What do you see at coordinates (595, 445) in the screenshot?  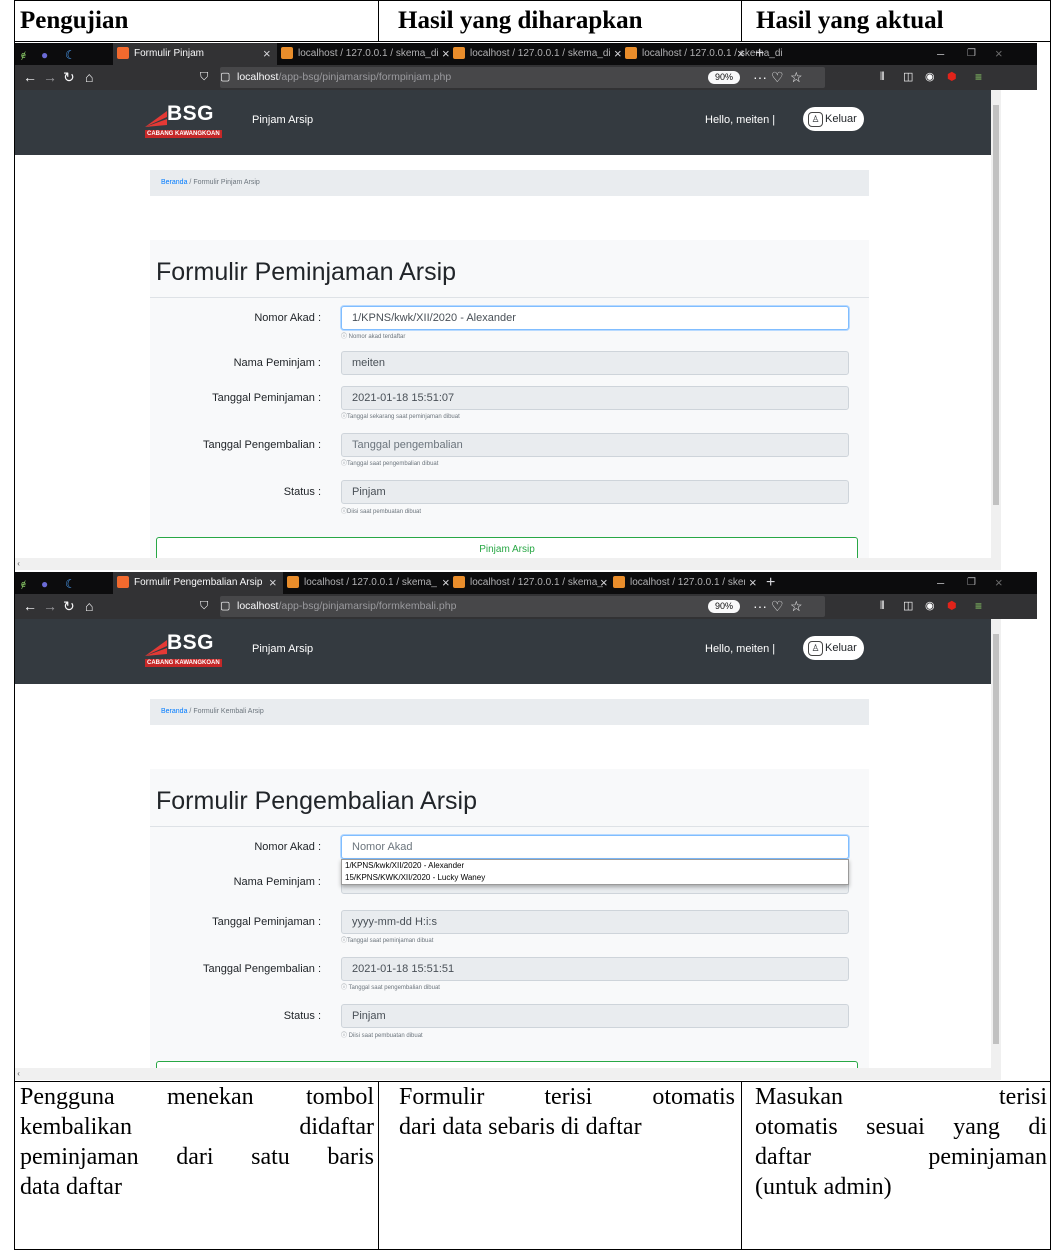 I see `tanggal-pengembalian-field: Tanggal pengembalian` at bounding box center [595, 445].